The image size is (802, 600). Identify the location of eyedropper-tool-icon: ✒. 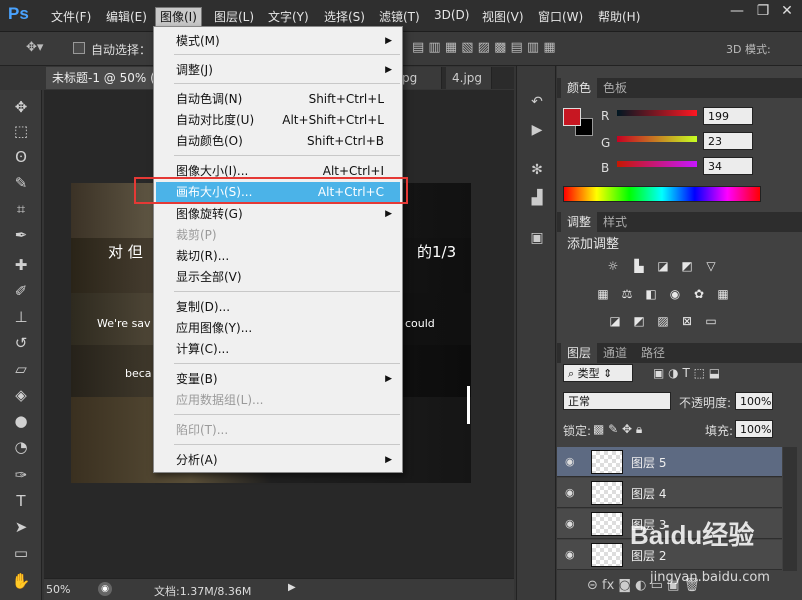
(21, 235).